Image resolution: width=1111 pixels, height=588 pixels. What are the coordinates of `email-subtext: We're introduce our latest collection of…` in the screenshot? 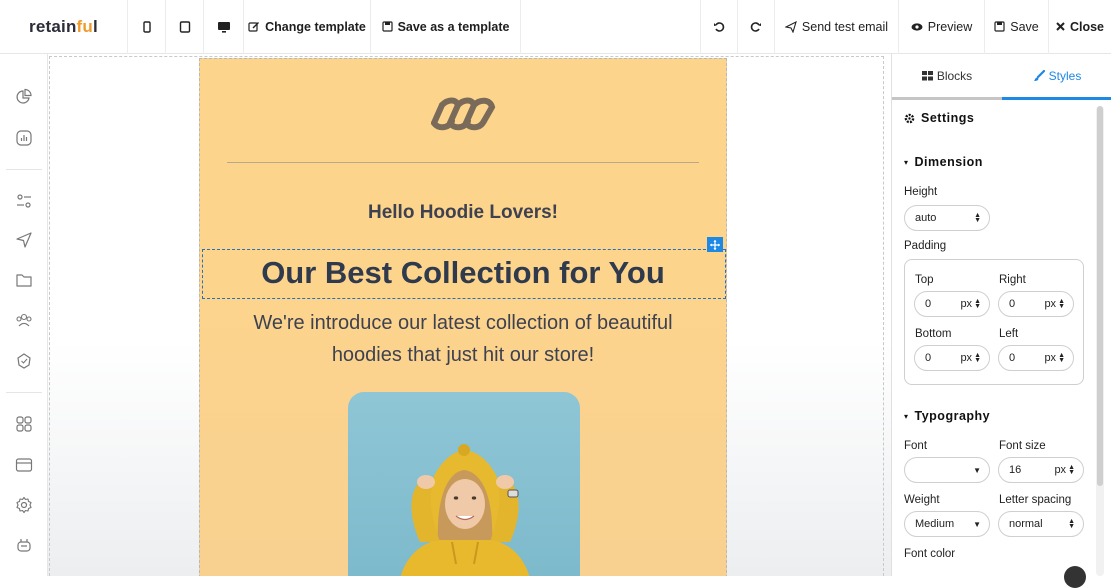 It's located at (463, 339).